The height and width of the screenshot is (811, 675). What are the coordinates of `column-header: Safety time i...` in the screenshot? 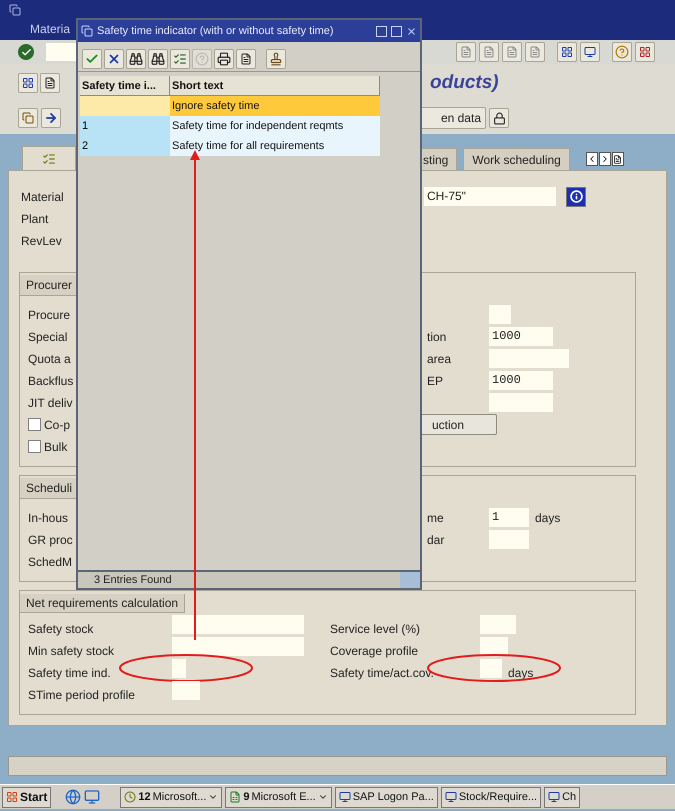 It's located at (125, 85).